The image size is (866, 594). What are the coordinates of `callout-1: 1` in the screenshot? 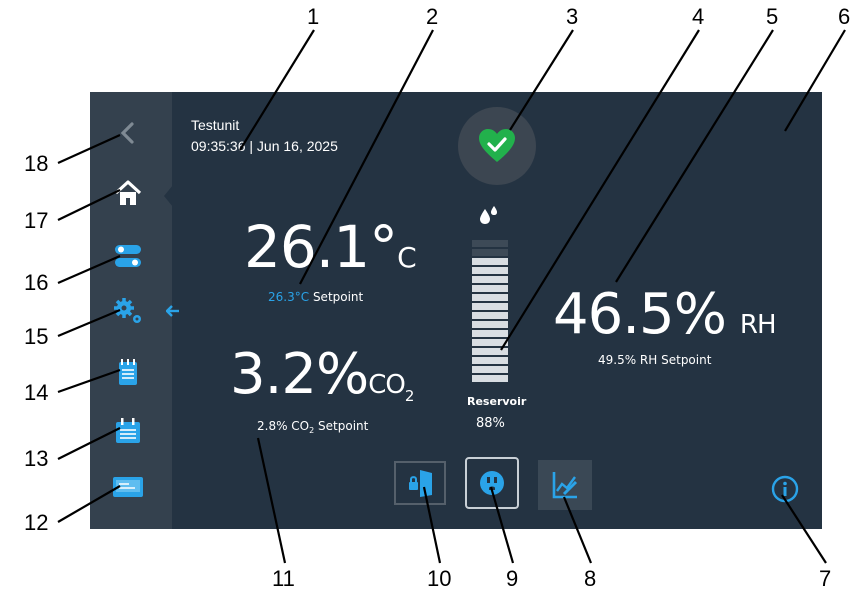 It's located at (313, 16).